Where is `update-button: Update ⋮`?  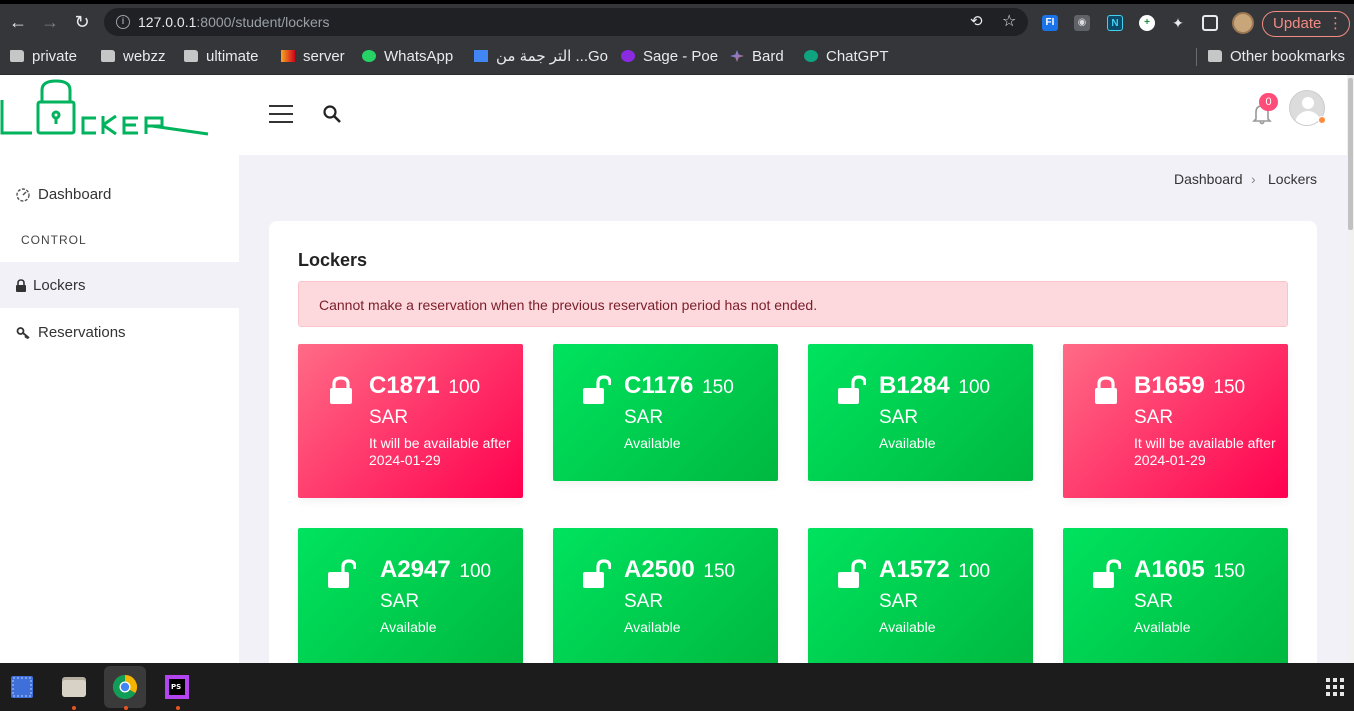 update-button: Update ⋮ is located at coordinates (1306, 24).